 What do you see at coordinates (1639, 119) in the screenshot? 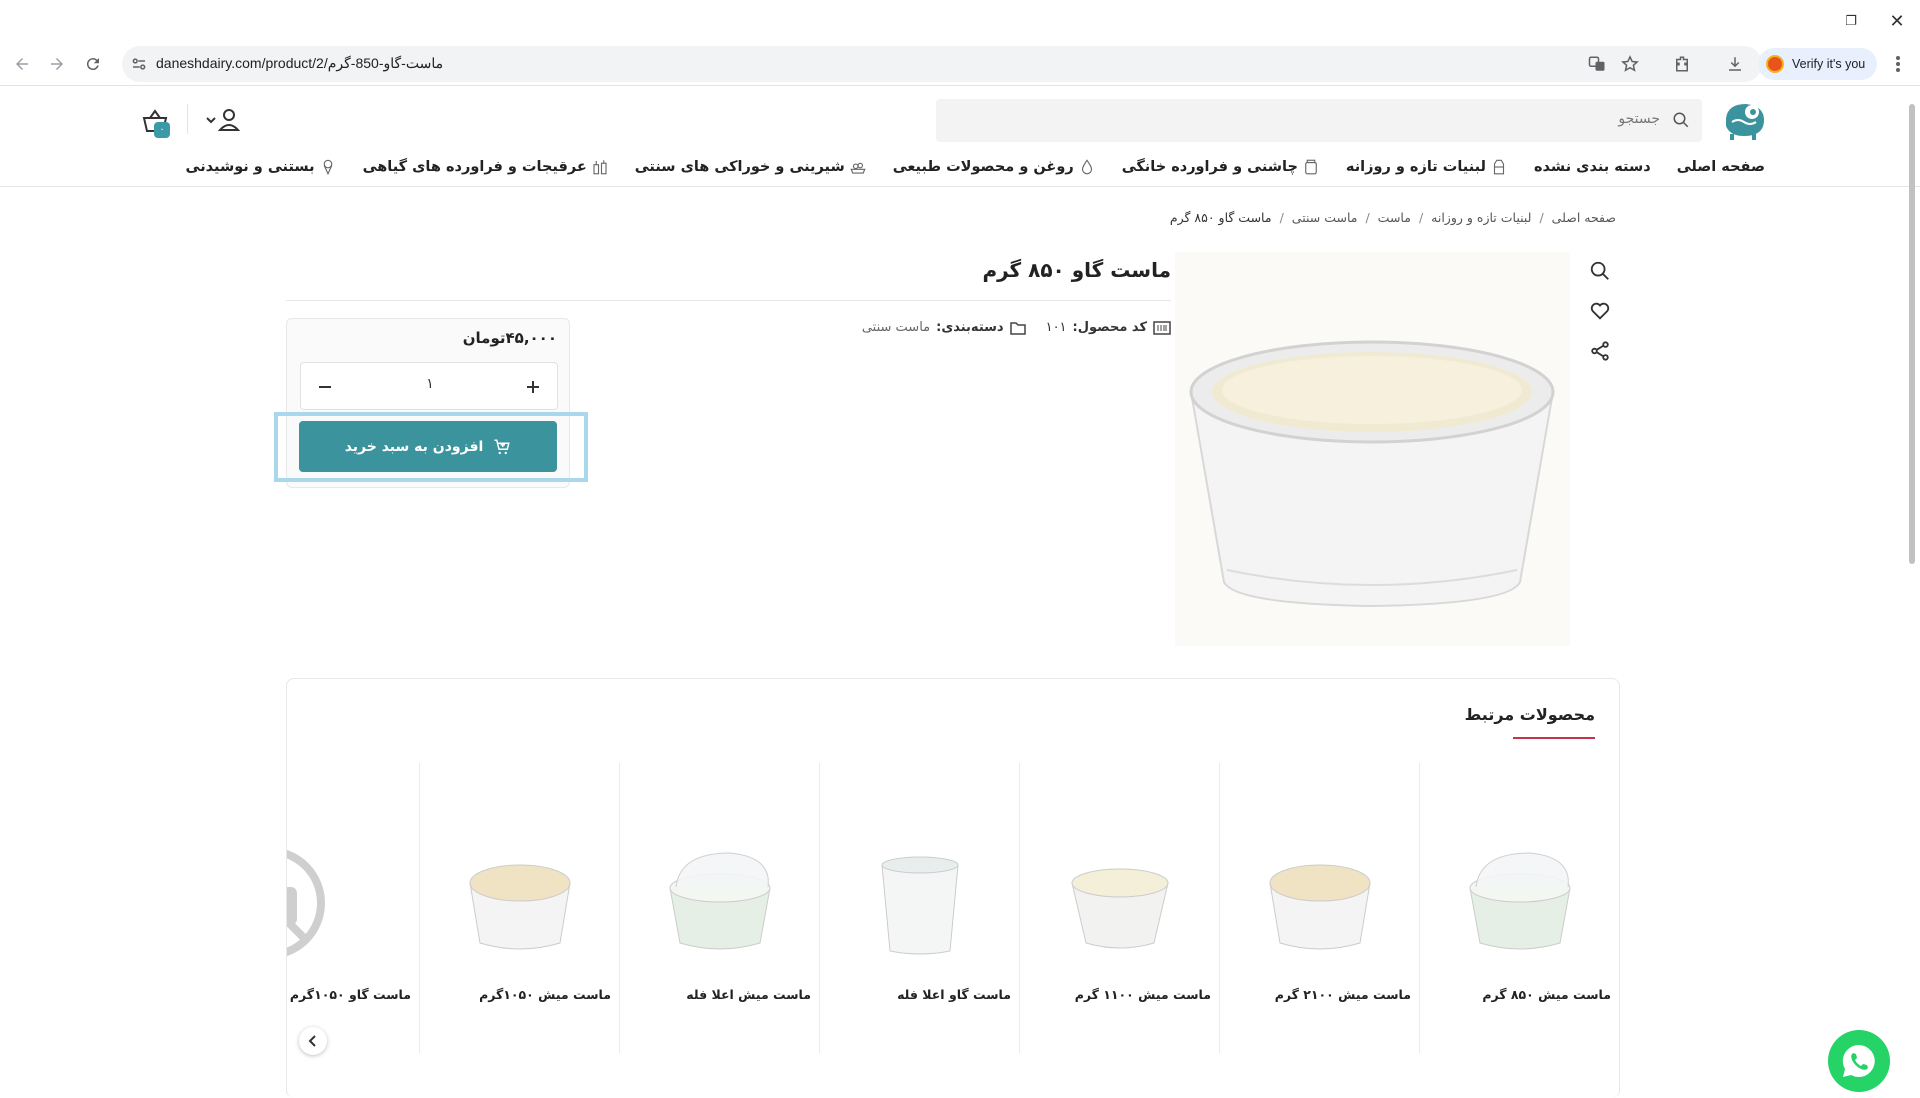
I see `search-placeholder: جستجو` at bounding box center [1639, 119].